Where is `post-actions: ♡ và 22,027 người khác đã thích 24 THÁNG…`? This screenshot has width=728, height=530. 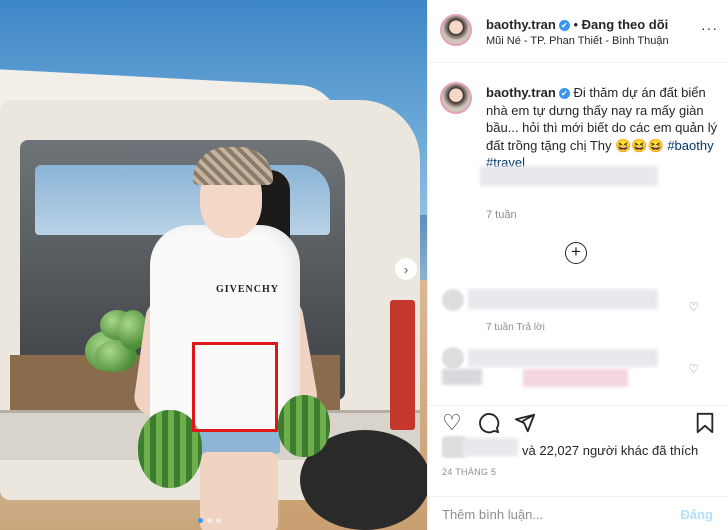 post-actions: ♡ và 22,027 người khác đã thích 24 THÁNG… is located at coordinates (578, 467).